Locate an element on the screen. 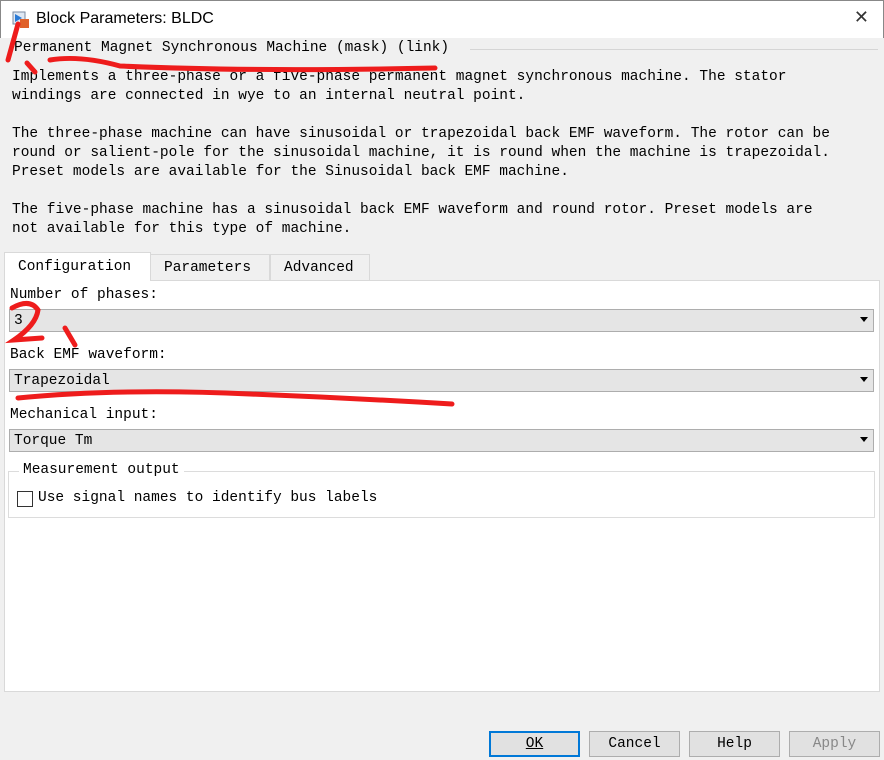 This screenshot has height=760, width=884. cancel-button: Cancel is located at coordinates (634, 744).